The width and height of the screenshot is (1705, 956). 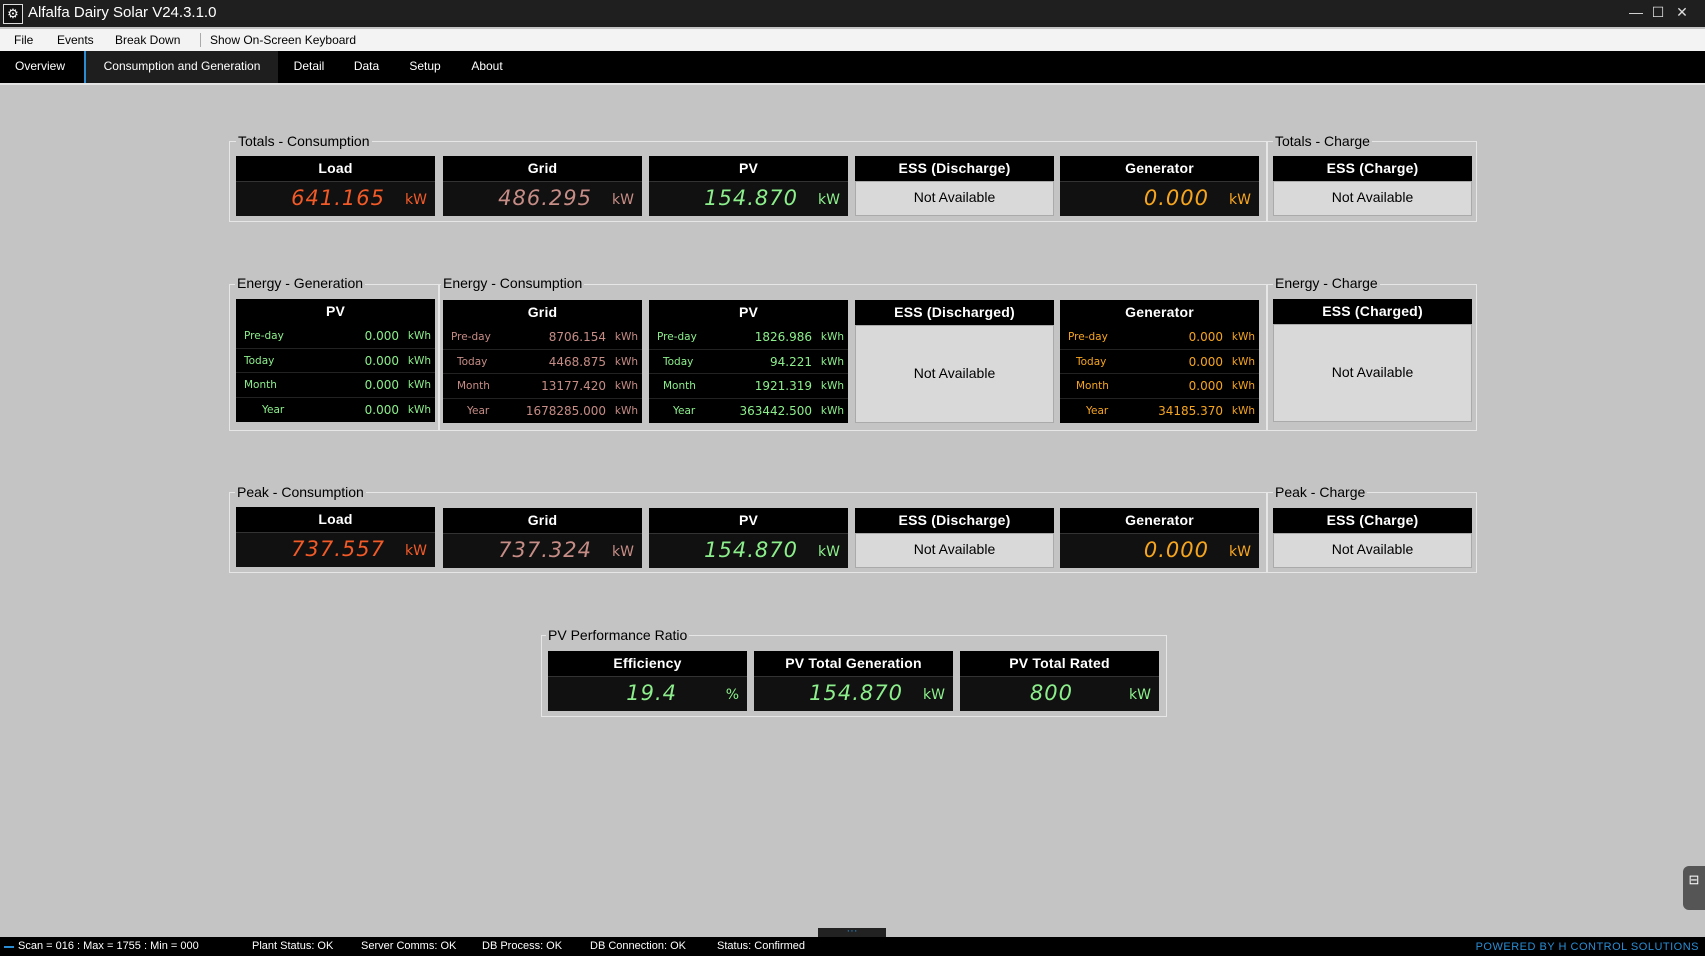 What do you see at coordinates (542, 362) in the screenshot?
I see `energy-row: Today 4468.875 kWh` at bounding box center [542, 362].